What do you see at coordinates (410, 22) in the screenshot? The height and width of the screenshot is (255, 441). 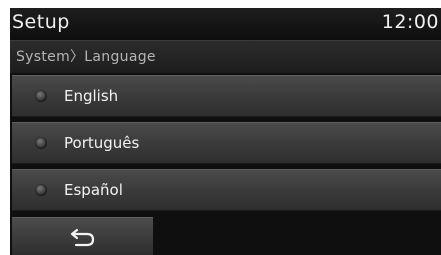 I see `clock: 12:00` at bounding box center [410, 22].